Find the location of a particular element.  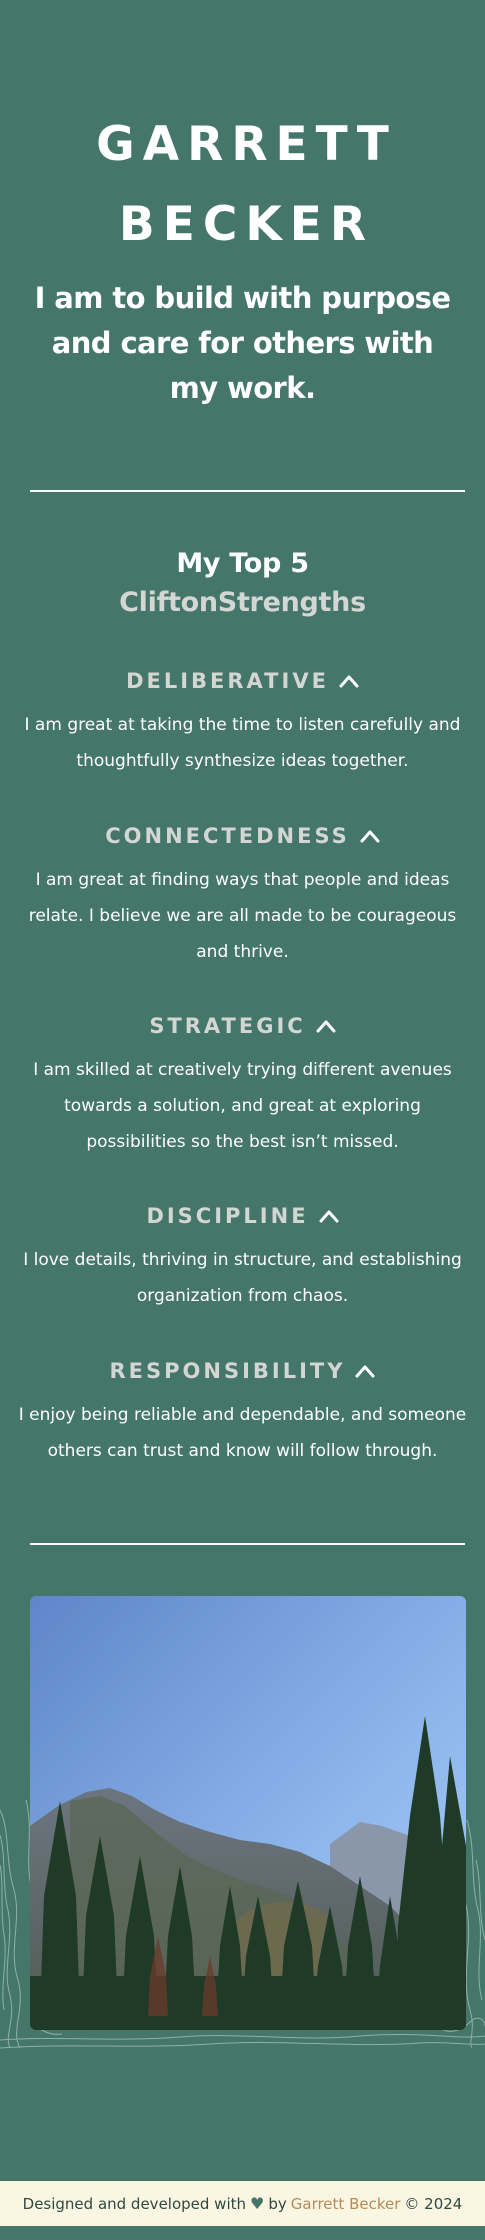

name-last: BECKER is located at coordinates (246, 224).